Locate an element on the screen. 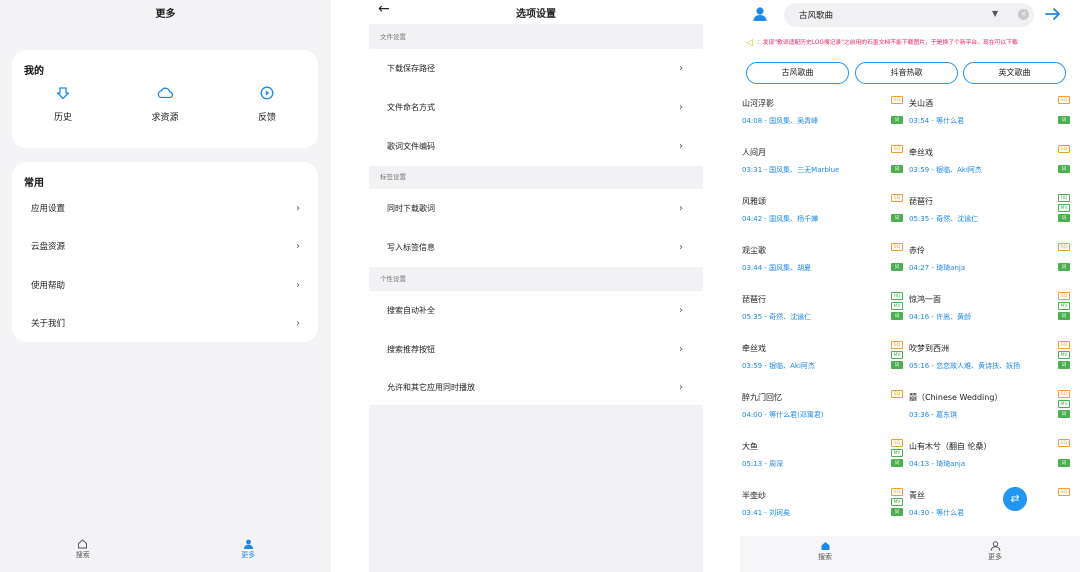 This screenshot has width=1080, height=572. app-settings-row: 应用设置 › is located at coordinates (165, 208).